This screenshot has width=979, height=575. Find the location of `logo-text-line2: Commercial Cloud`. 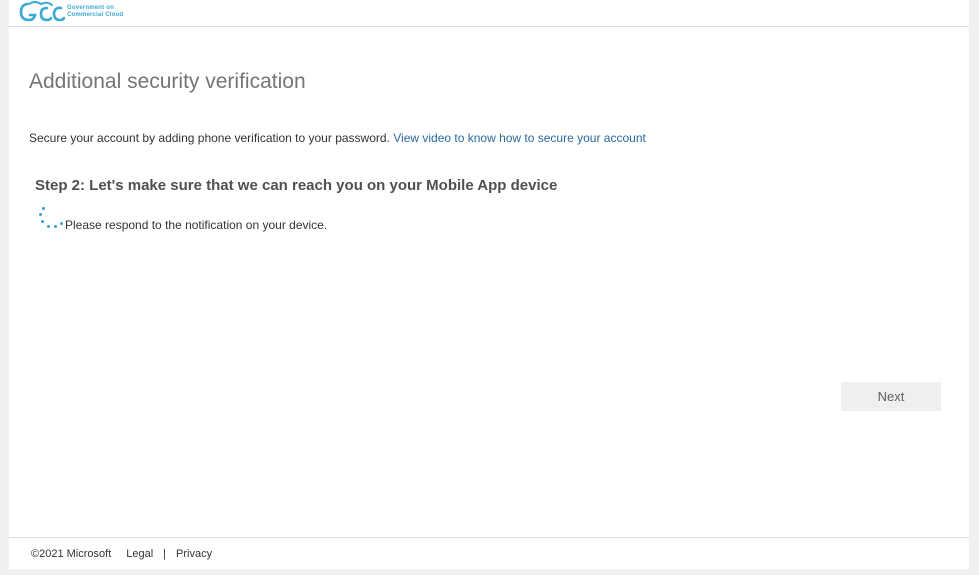

logo-text-line2: Commercial Cloud is located at coordinates (95, 15).